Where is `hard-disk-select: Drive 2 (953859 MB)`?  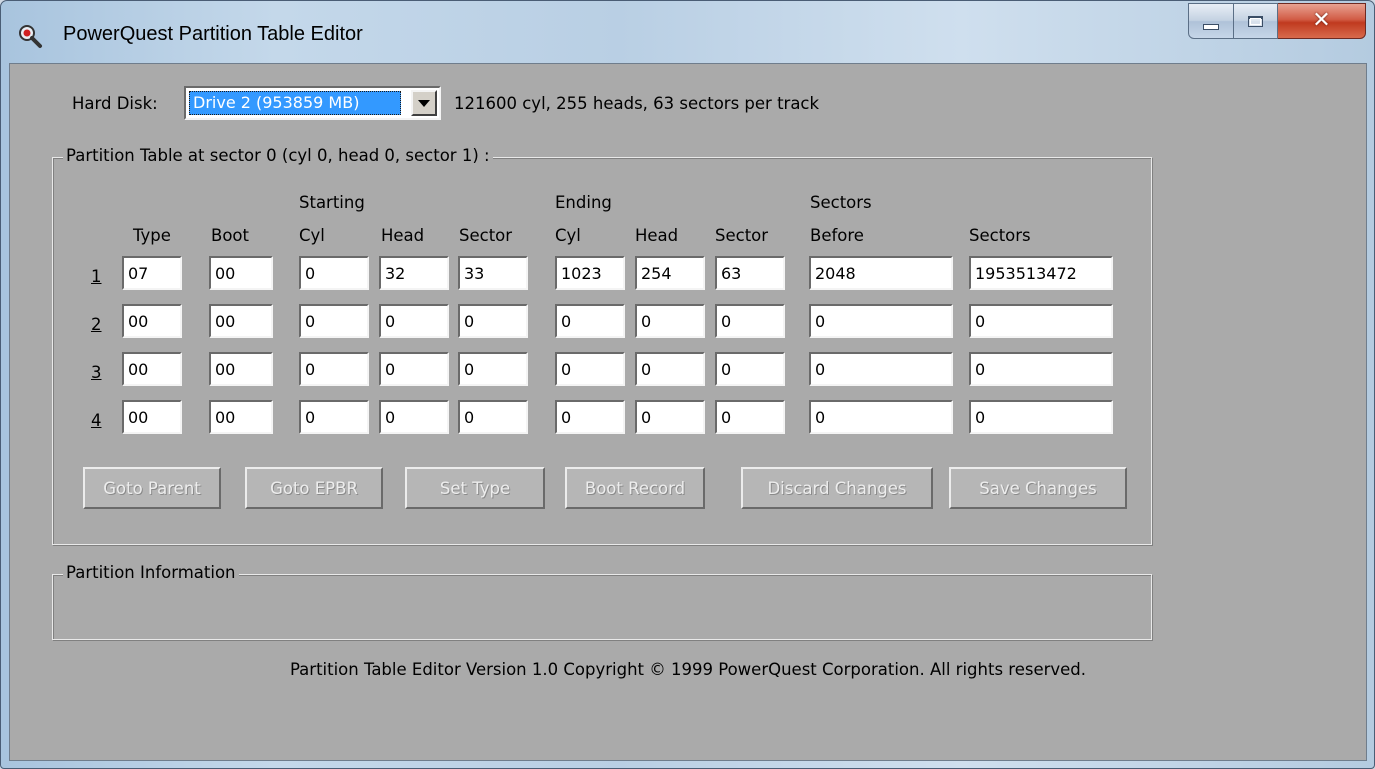
hard-disk-select: Drive 2 (953859 MB) is located at coordinates (312, 103).